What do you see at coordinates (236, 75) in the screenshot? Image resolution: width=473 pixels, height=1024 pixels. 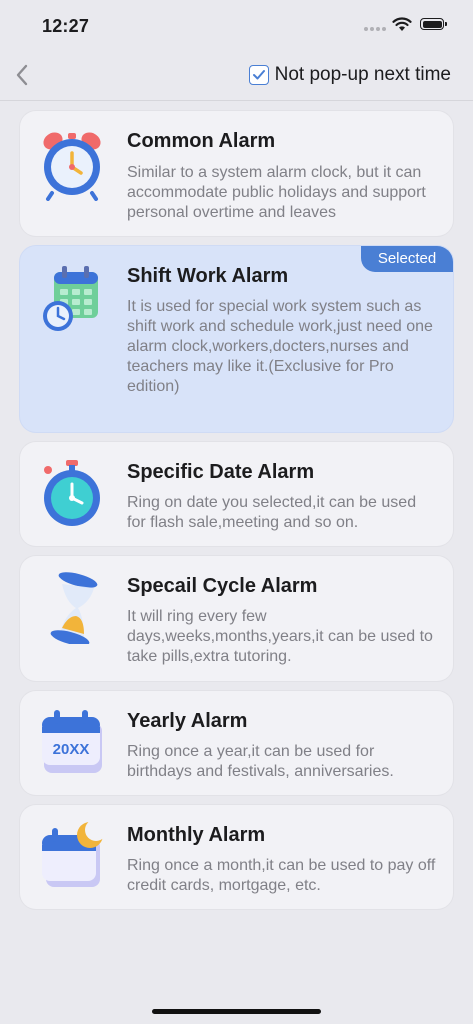 I see `nav-bar: Not pop-up next time` at bounding box center [236, 75].